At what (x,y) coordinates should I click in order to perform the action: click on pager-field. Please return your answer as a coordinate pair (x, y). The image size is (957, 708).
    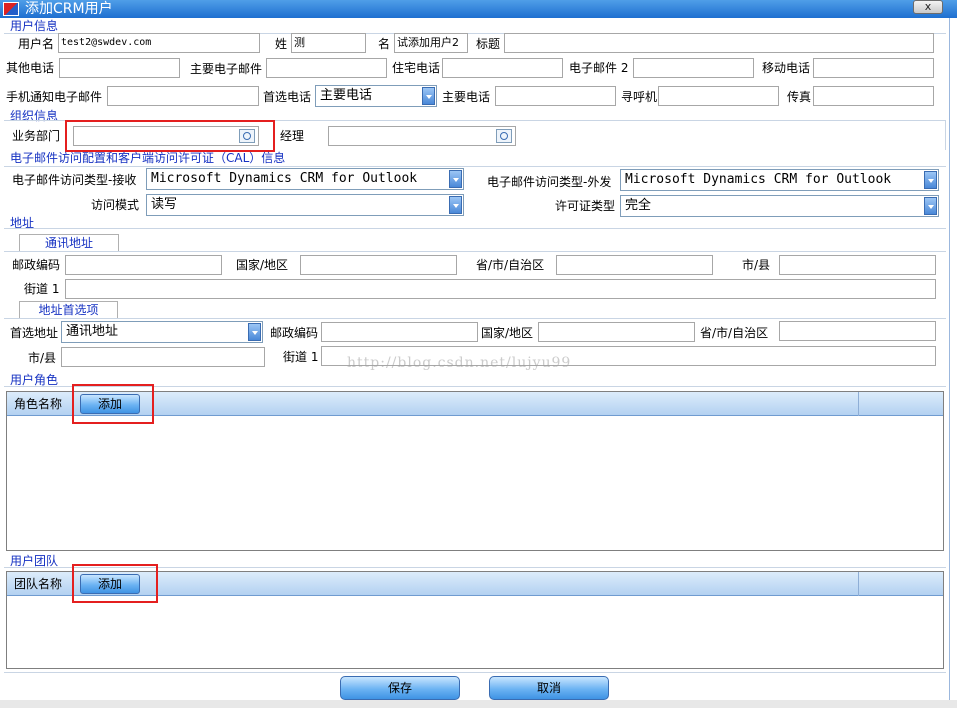
    Looking at the image, I should click on (718, 96).